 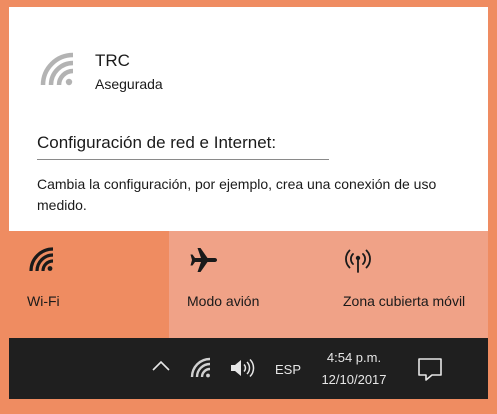 I want to click on settings-link-underline, so click(x=183, y=159).